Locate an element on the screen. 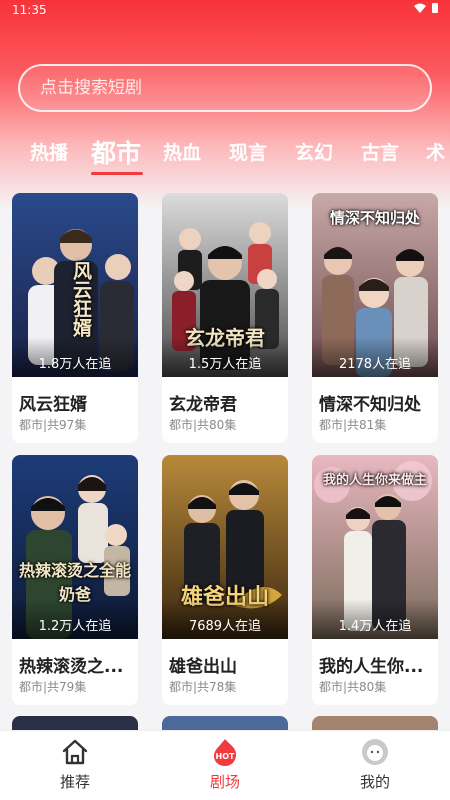 The width and height of the screenshot is (450, 800). nav-recommend: 推荐 is located at coordinates (75, 764).